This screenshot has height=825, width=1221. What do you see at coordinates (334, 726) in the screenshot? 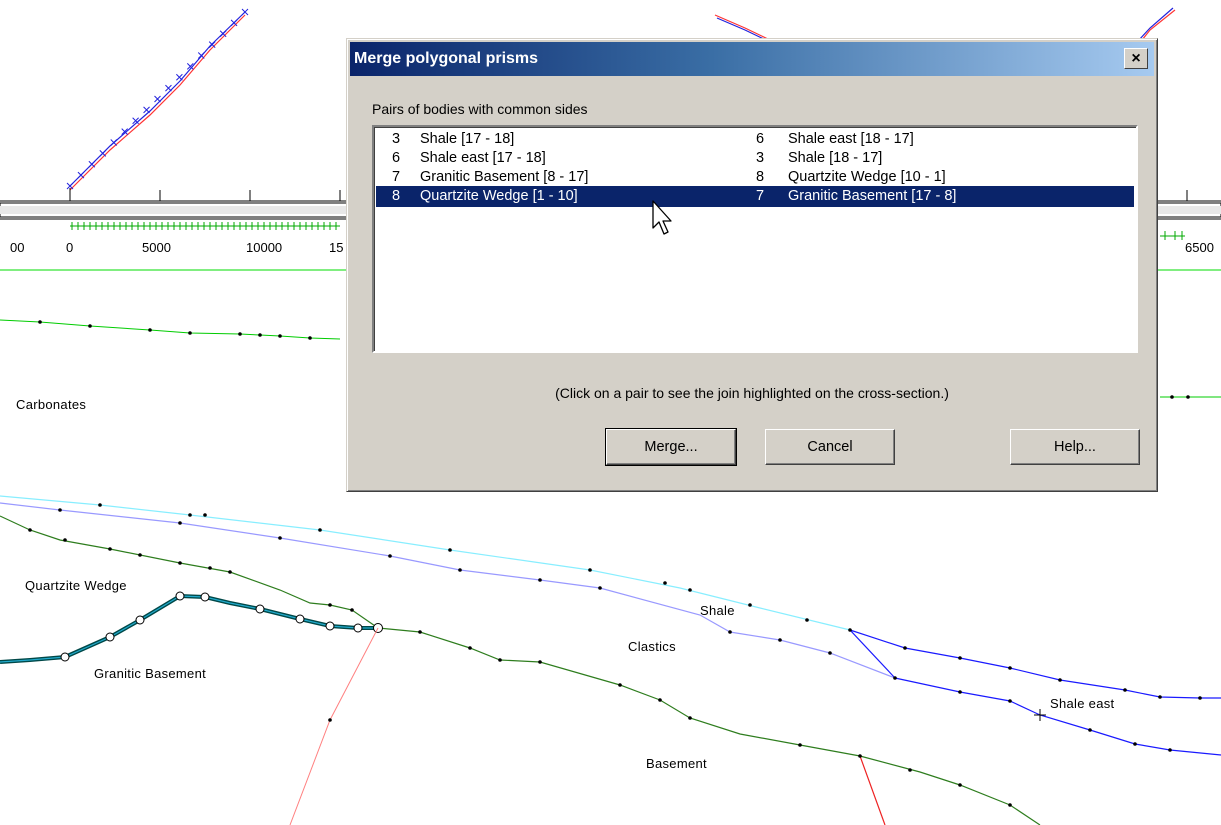
I see `fault-line-west` at bounding box center [334, 726].